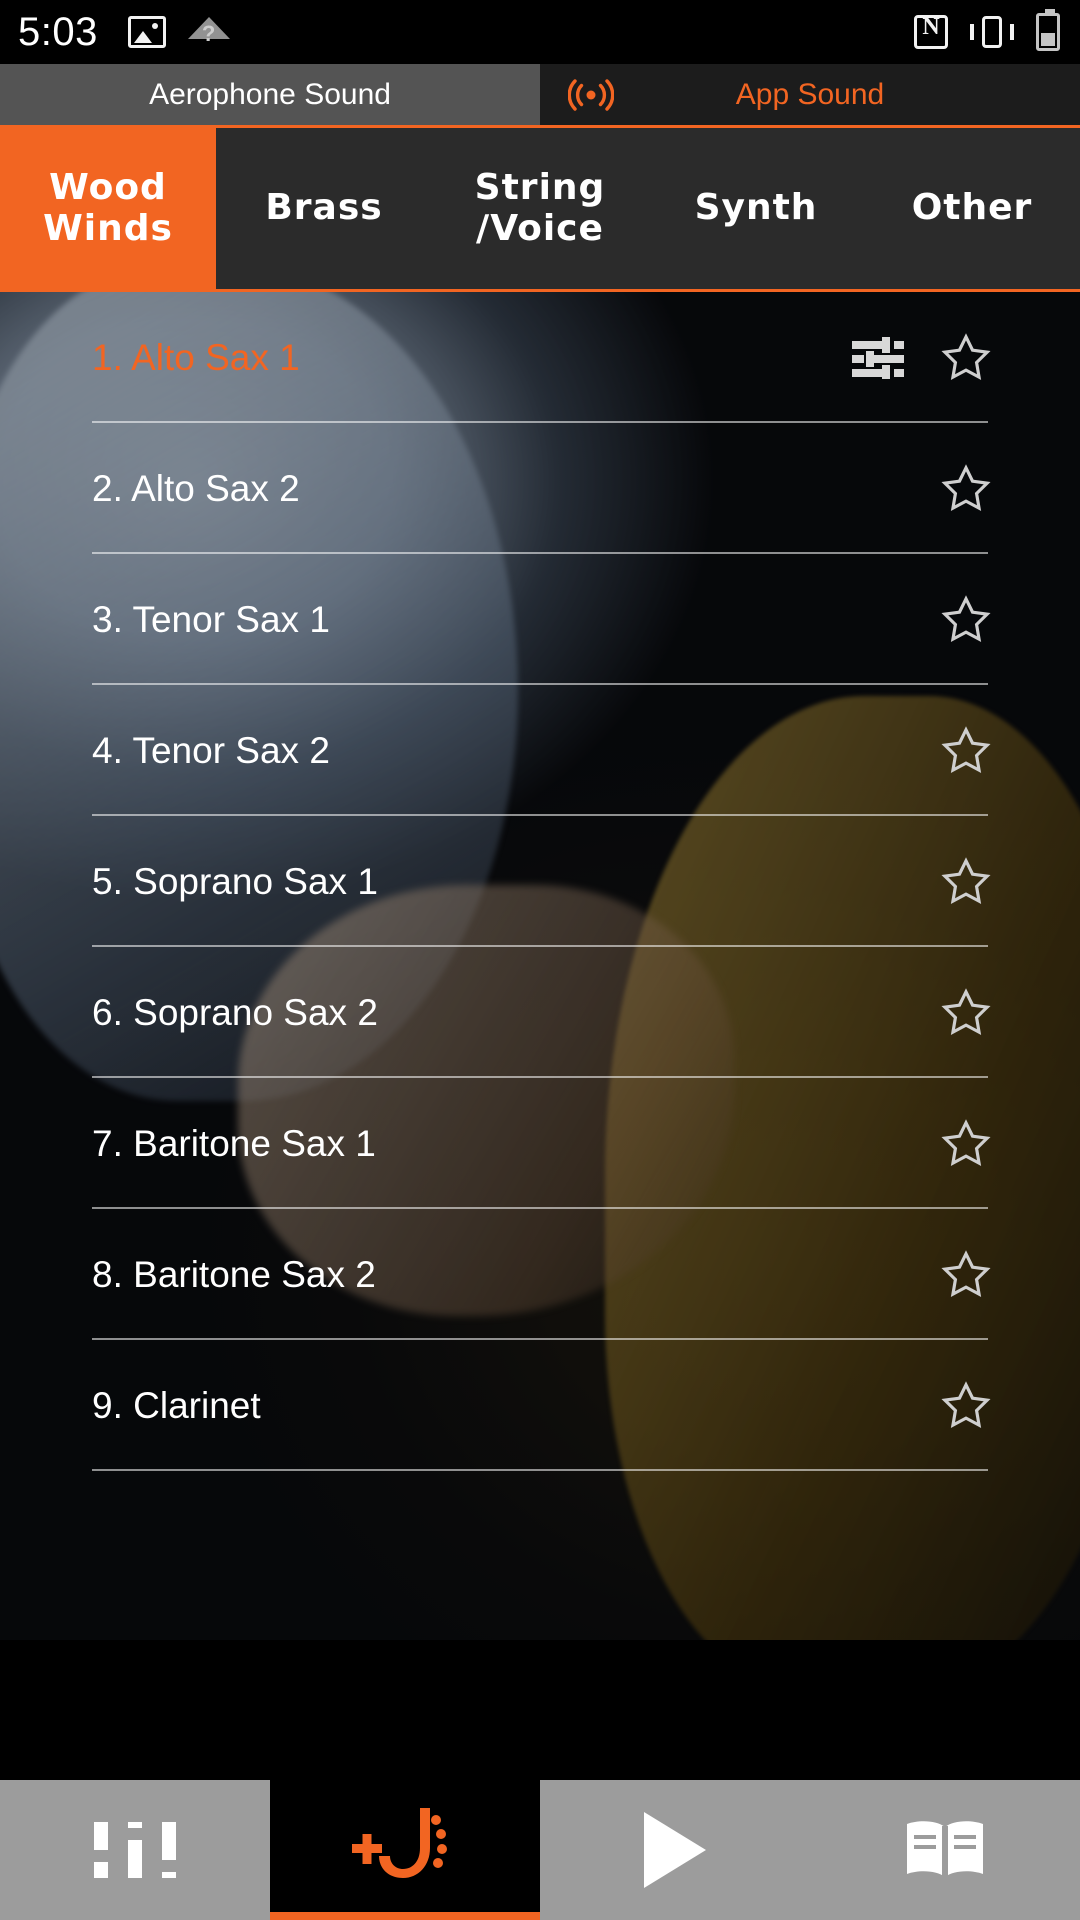  I want to click on sound-name: 2. Alto Sax 2, so click(196, 488).